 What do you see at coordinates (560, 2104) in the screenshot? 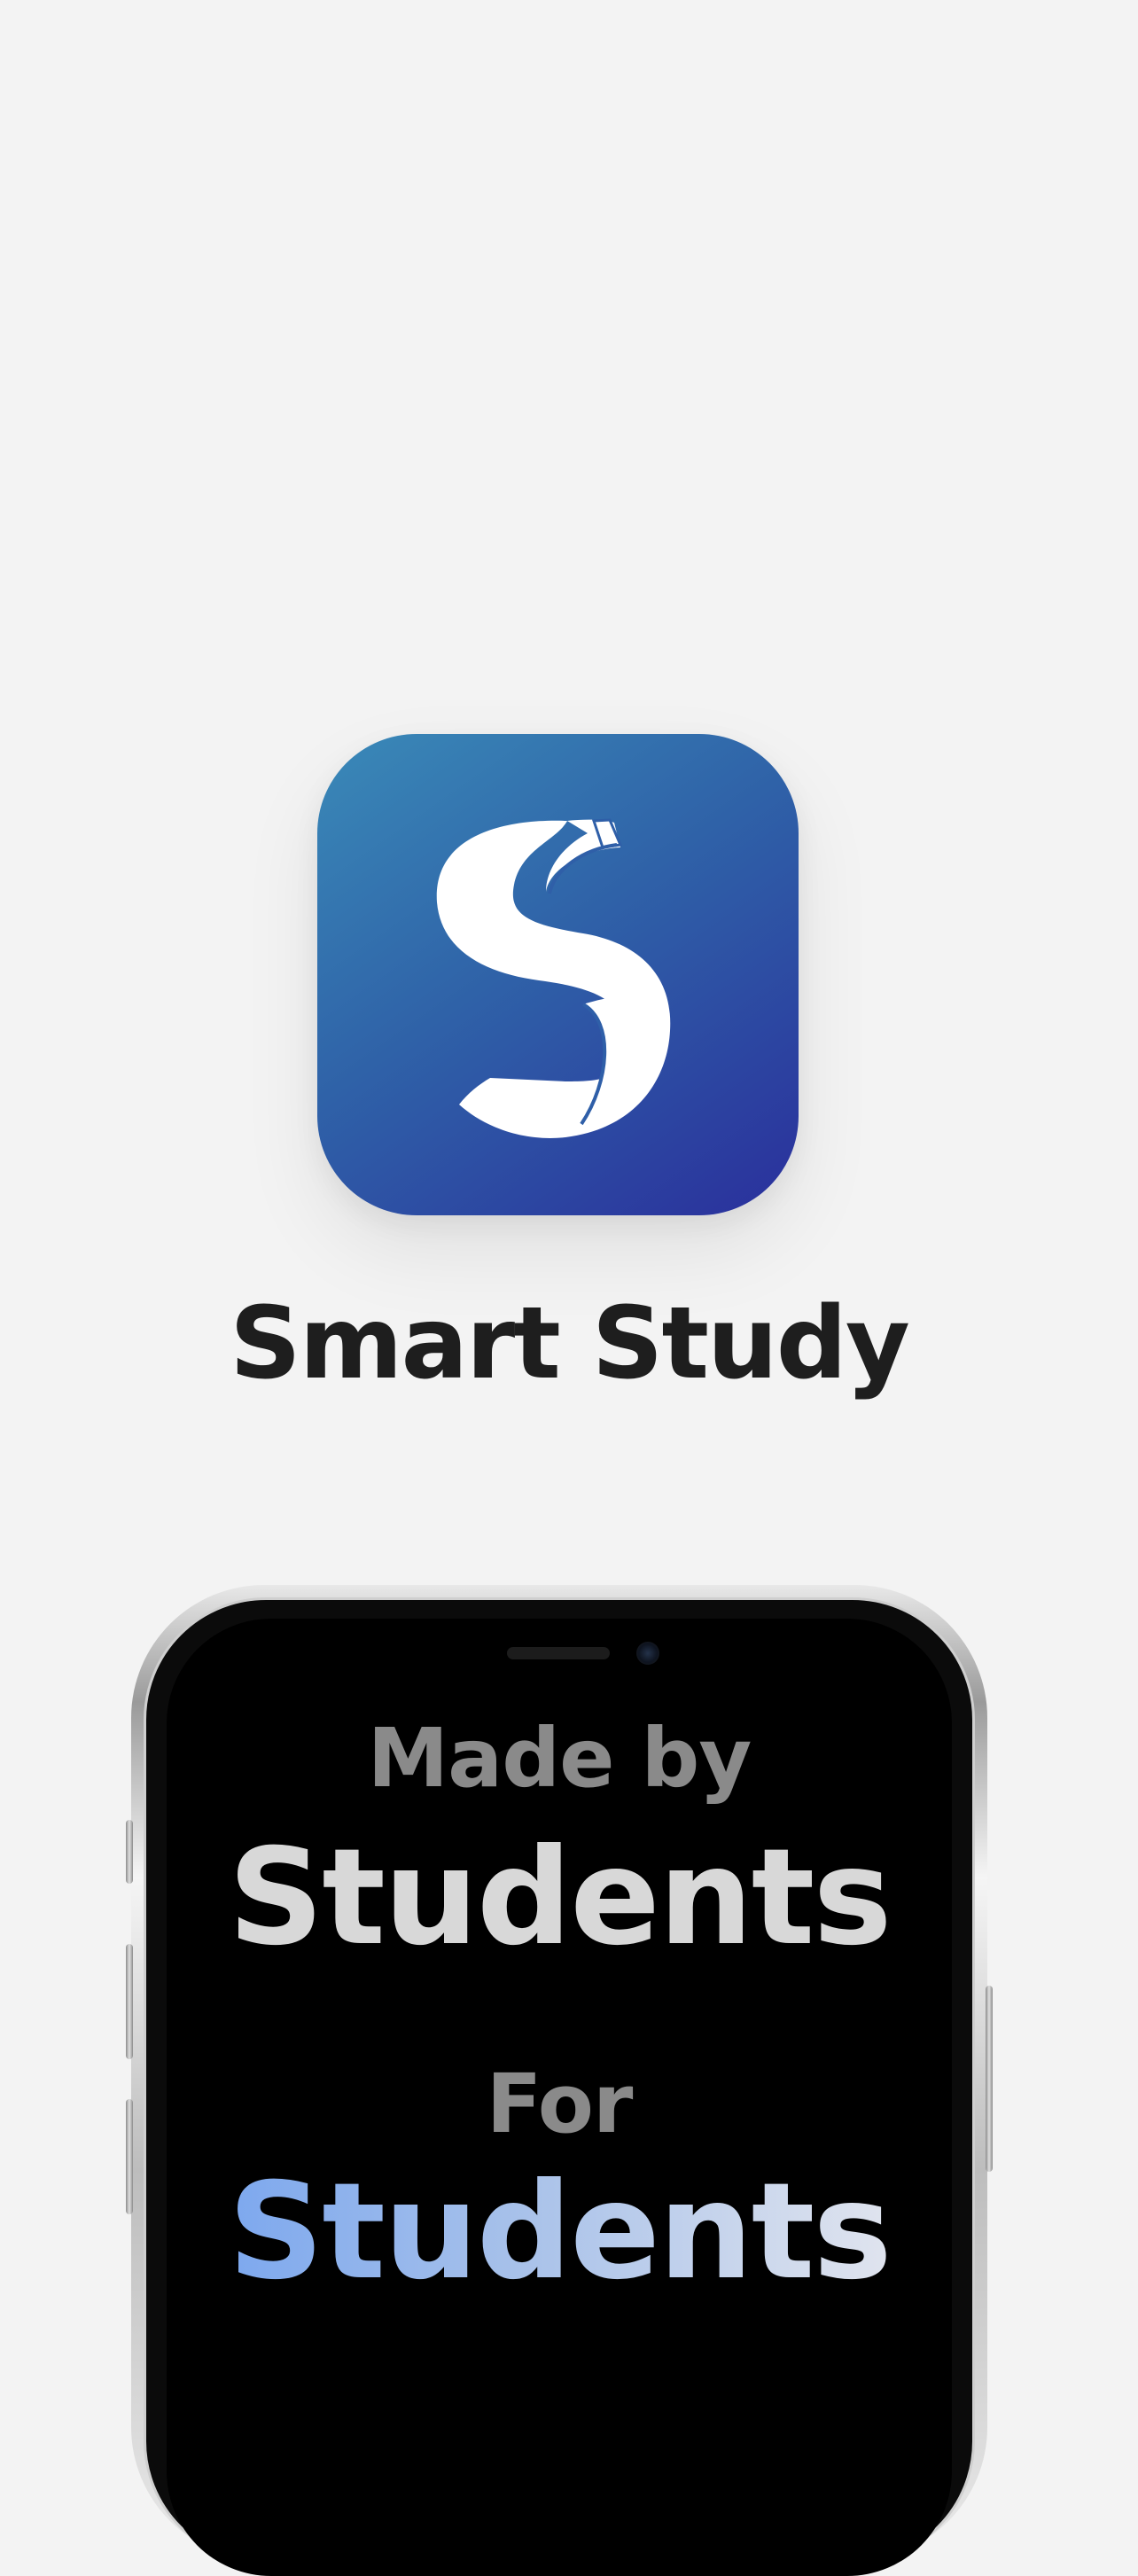
I see `tagline-for: For` at bounding box center [560, 2104].